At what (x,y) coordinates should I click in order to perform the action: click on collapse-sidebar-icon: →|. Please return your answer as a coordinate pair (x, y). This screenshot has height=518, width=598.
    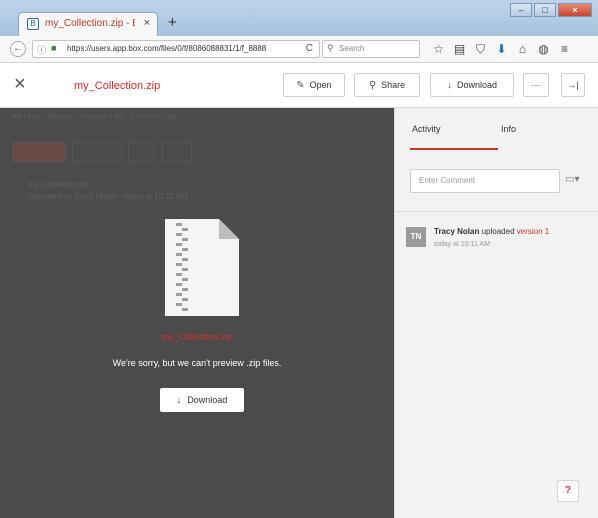
    Looking at the image, I should click on (573, 85).